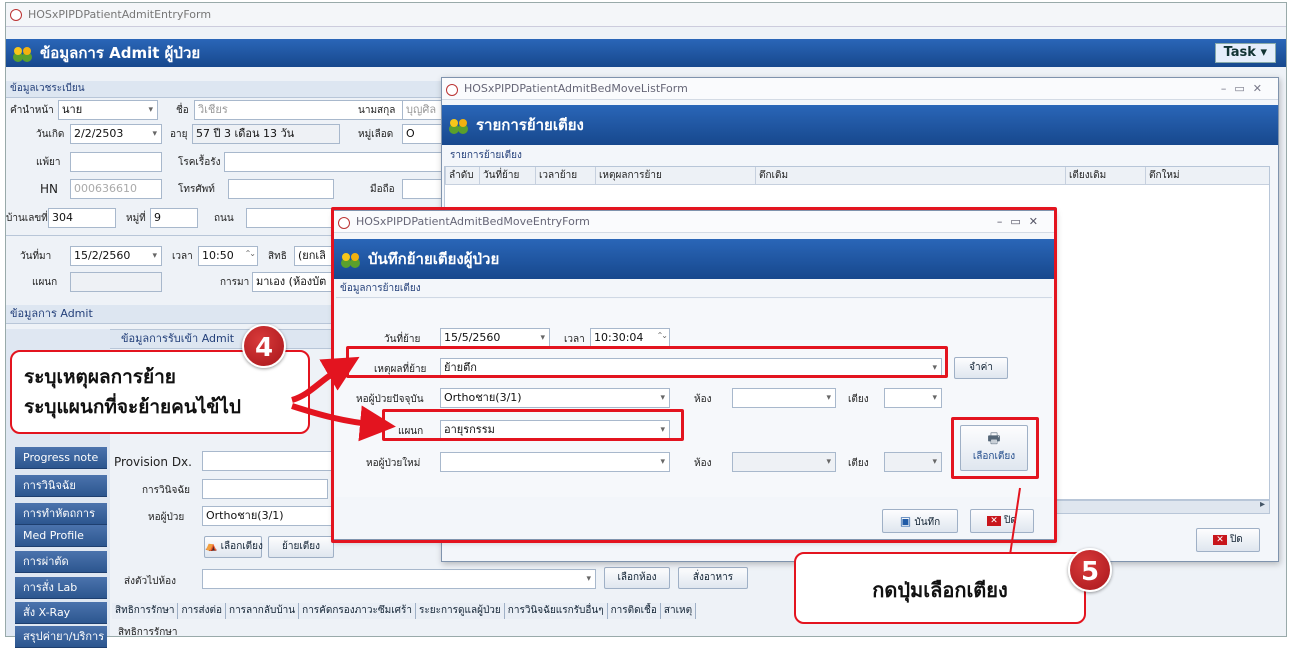  I want to click on step5-callout: กดปุ่มเลือกเตียง, so click(940, 588).